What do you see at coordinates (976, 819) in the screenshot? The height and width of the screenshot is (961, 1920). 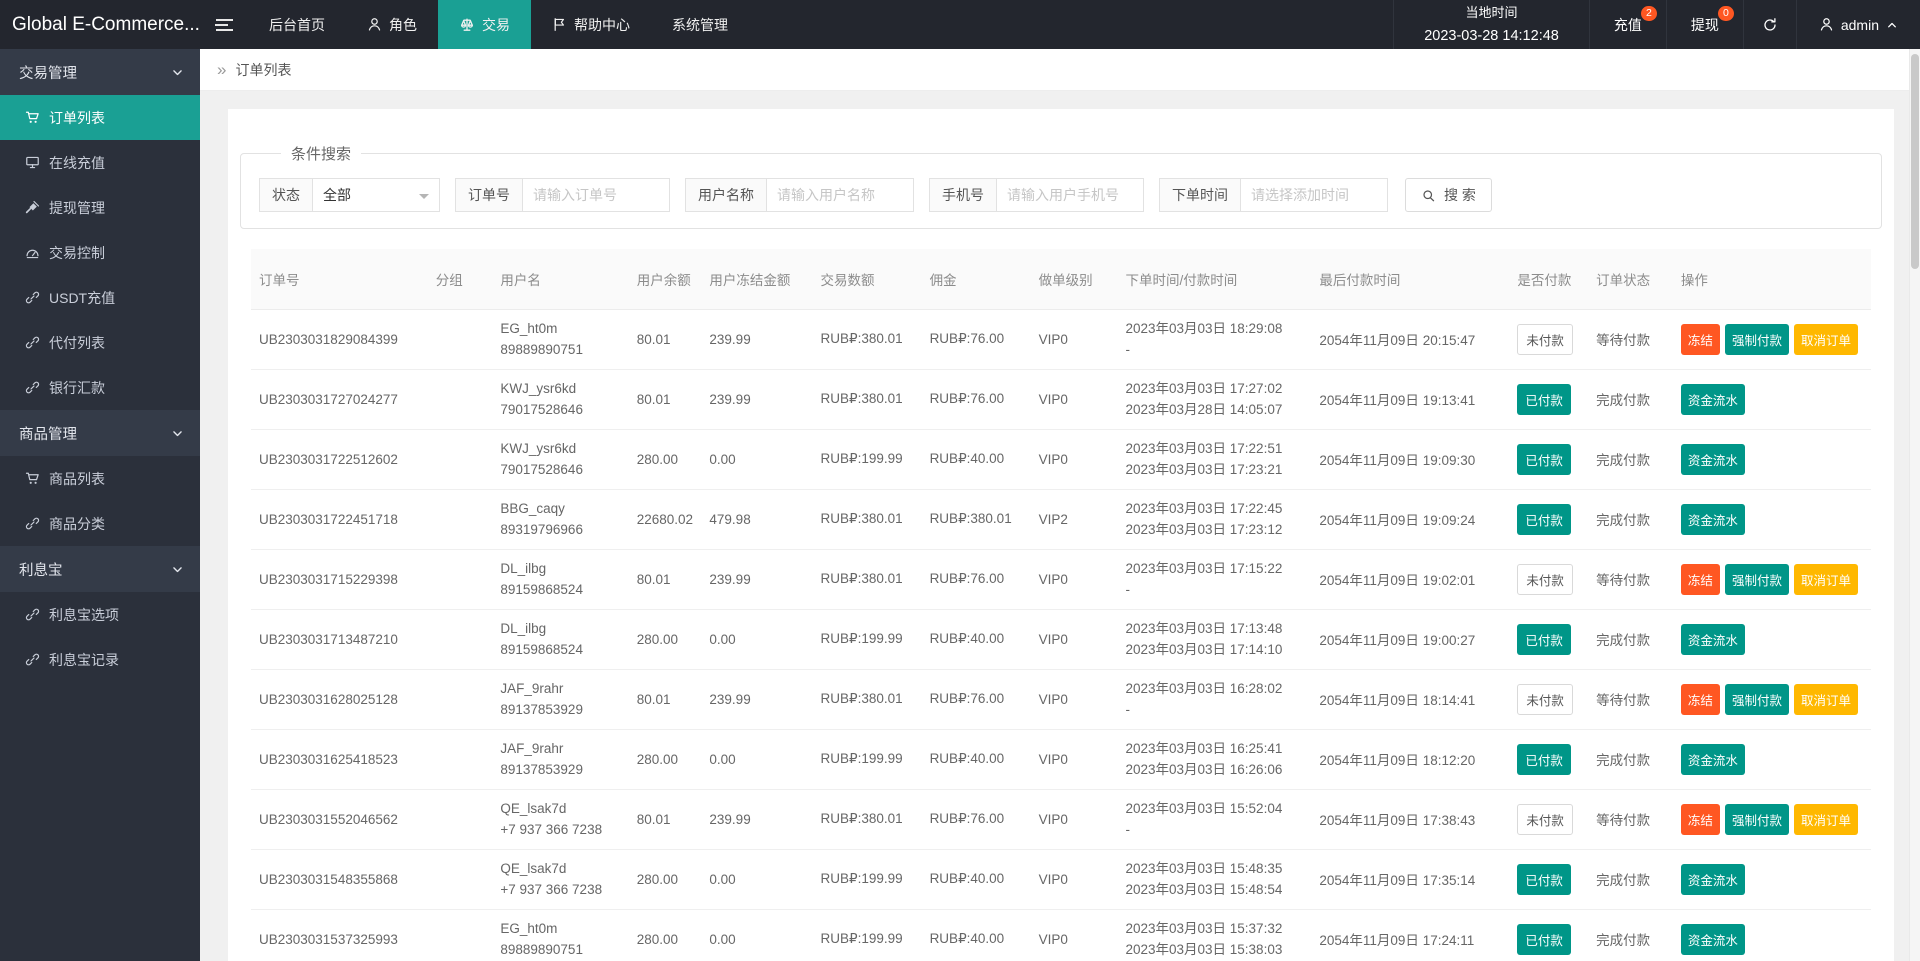 I see `cell-commission: RUB₽:76.00` at bounding box center [976, 819].